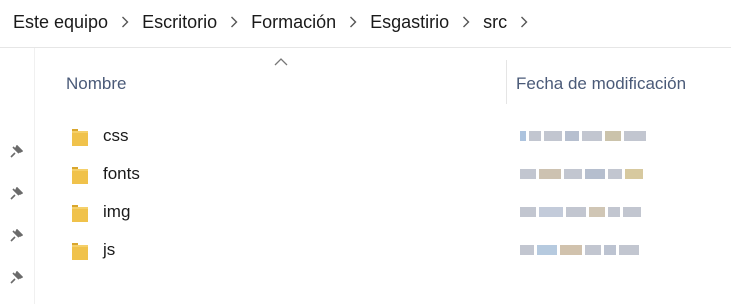  What do you see at coordinates (60, 22) in the screenshot?
I see `breadcrumb-item-este-equipo: Este equipo` at bounding box center [60, 22].